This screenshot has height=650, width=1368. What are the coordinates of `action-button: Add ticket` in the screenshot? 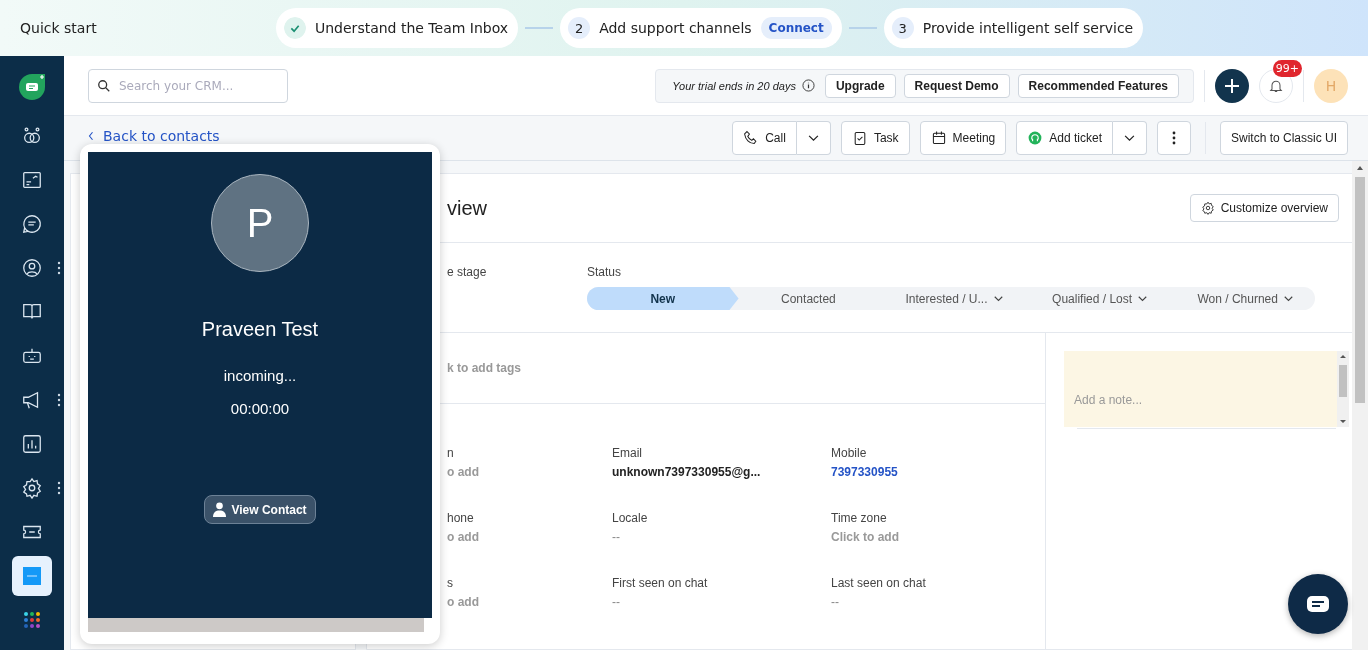 It's located at (1064, 138).